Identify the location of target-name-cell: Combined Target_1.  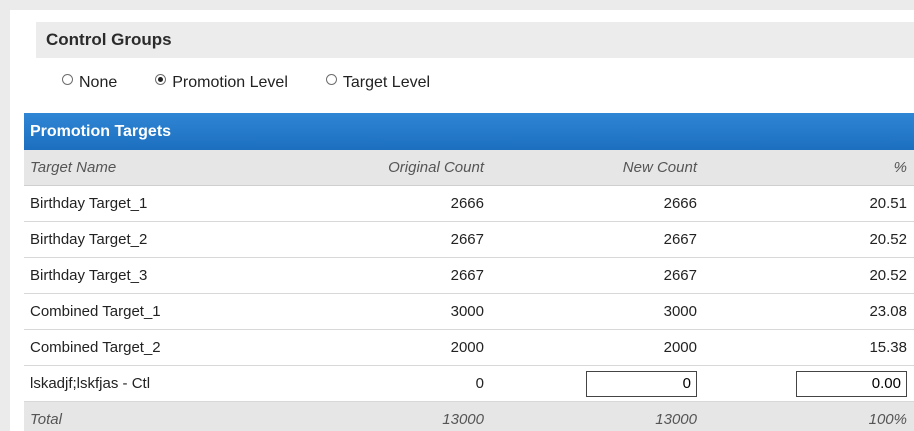
(95, 311).